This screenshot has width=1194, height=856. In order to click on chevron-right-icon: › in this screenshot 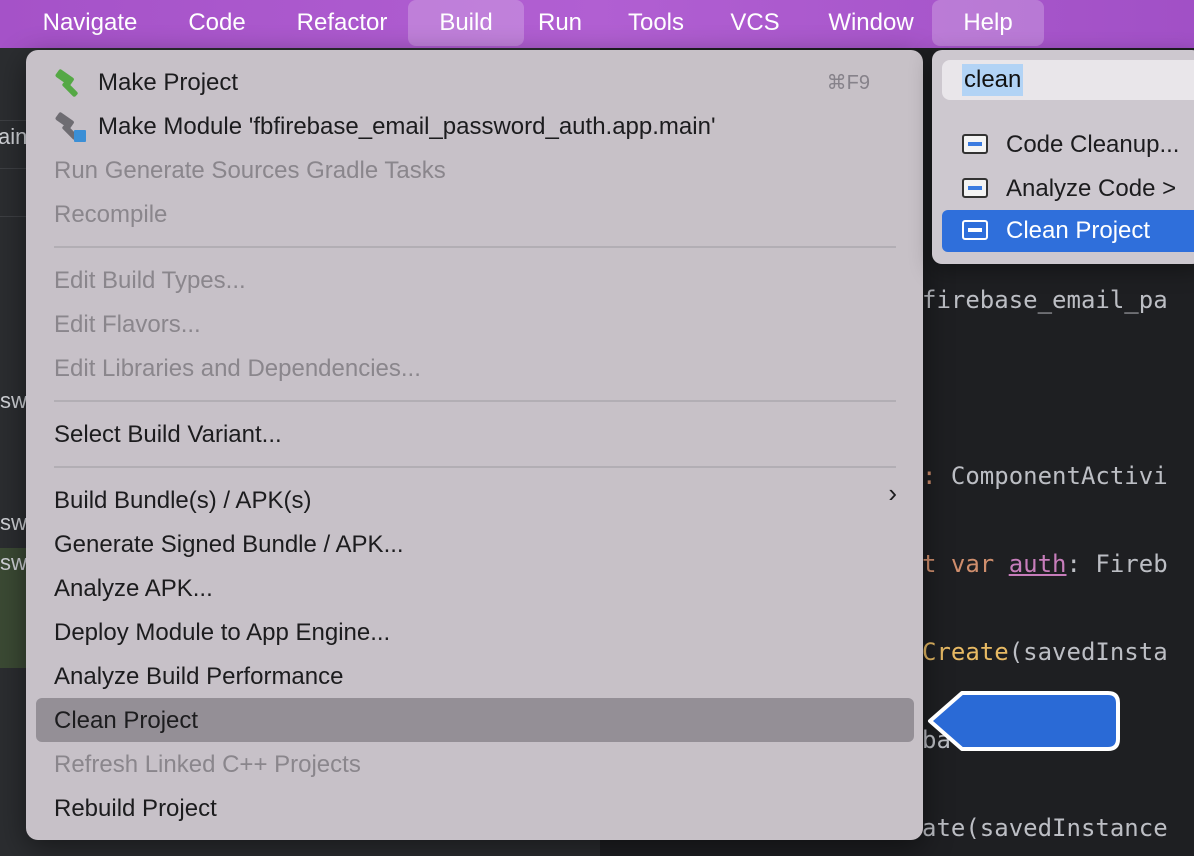, I will do `click(892, 493)`.